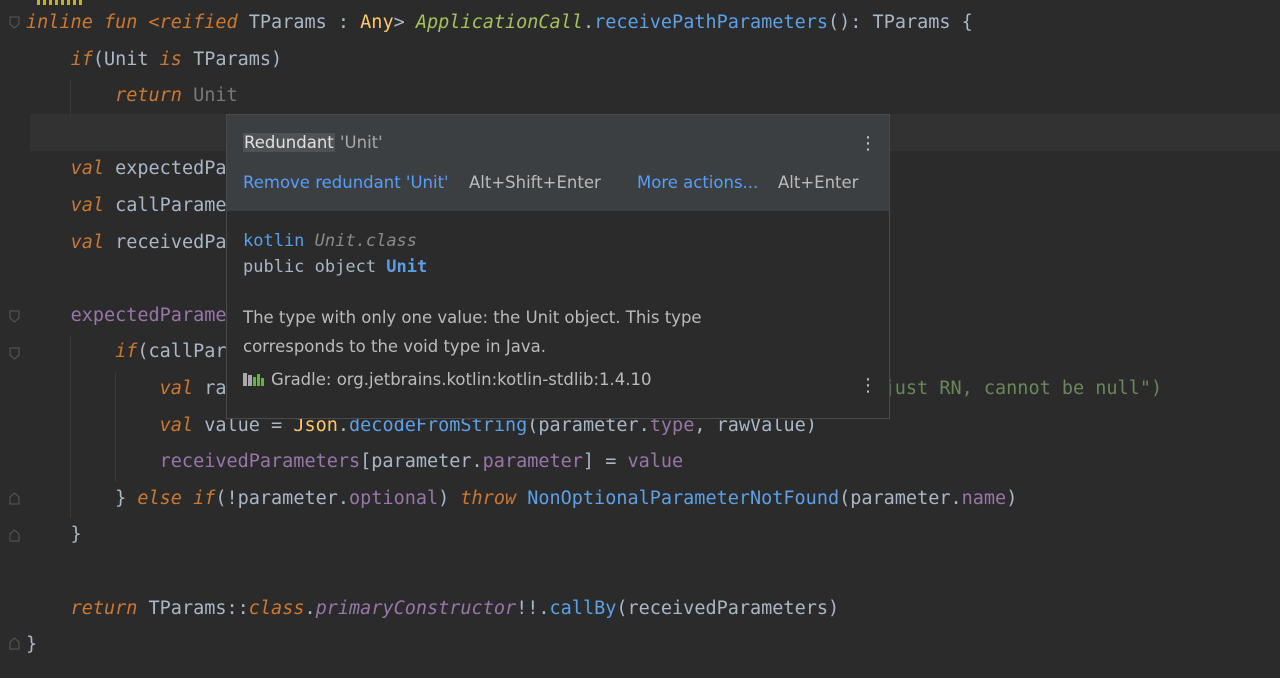 This screenshot has width=1280, height=678. I want to click on inspection-detail: 'Unit', so click(358, 142).